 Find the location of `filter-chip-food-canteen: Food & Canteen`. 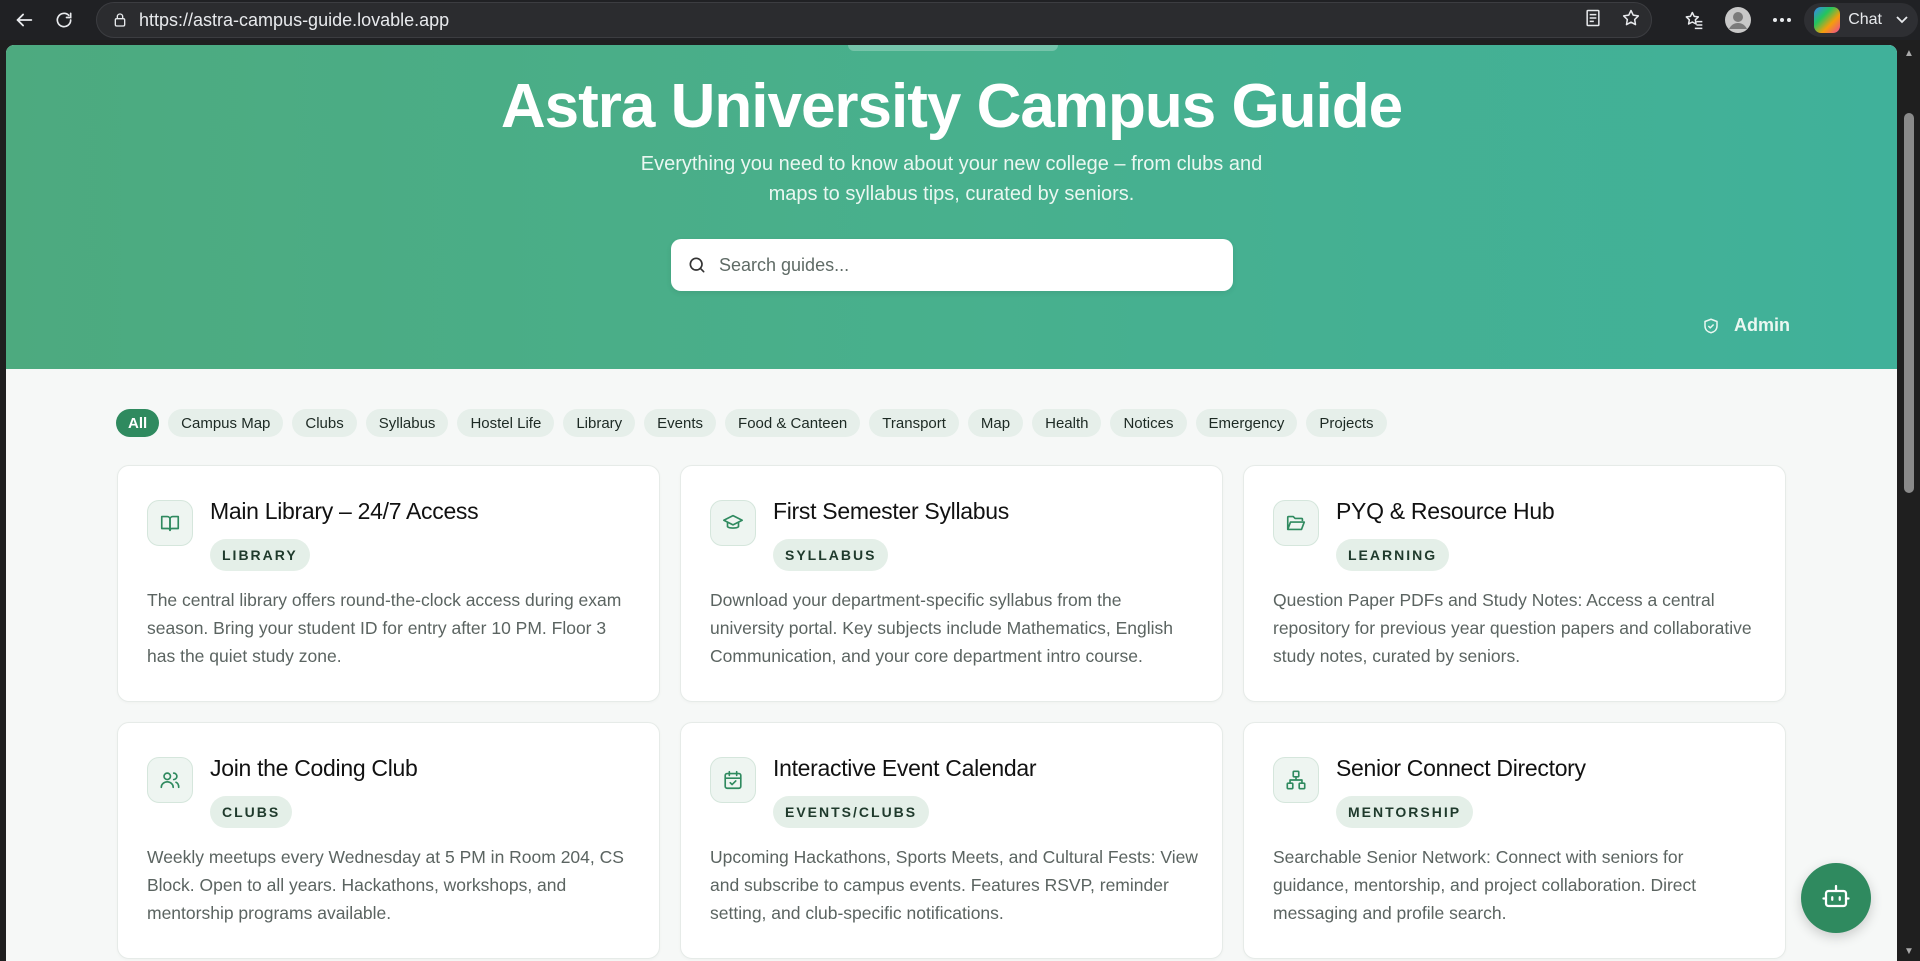

filter-chip-food-canteen: Food & Canteen is located at coordinates (793, 423).